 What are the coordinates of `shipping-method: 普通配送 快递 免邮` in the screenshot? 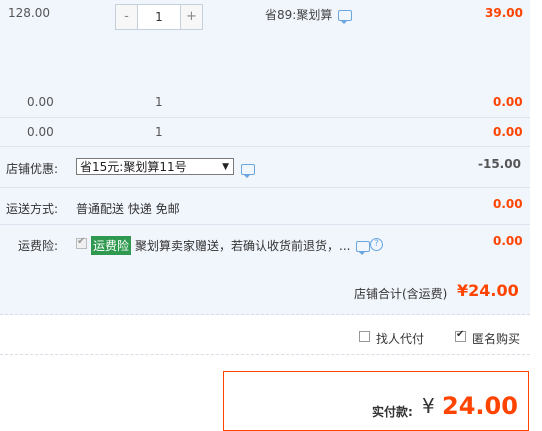 It's located at (128, 209).